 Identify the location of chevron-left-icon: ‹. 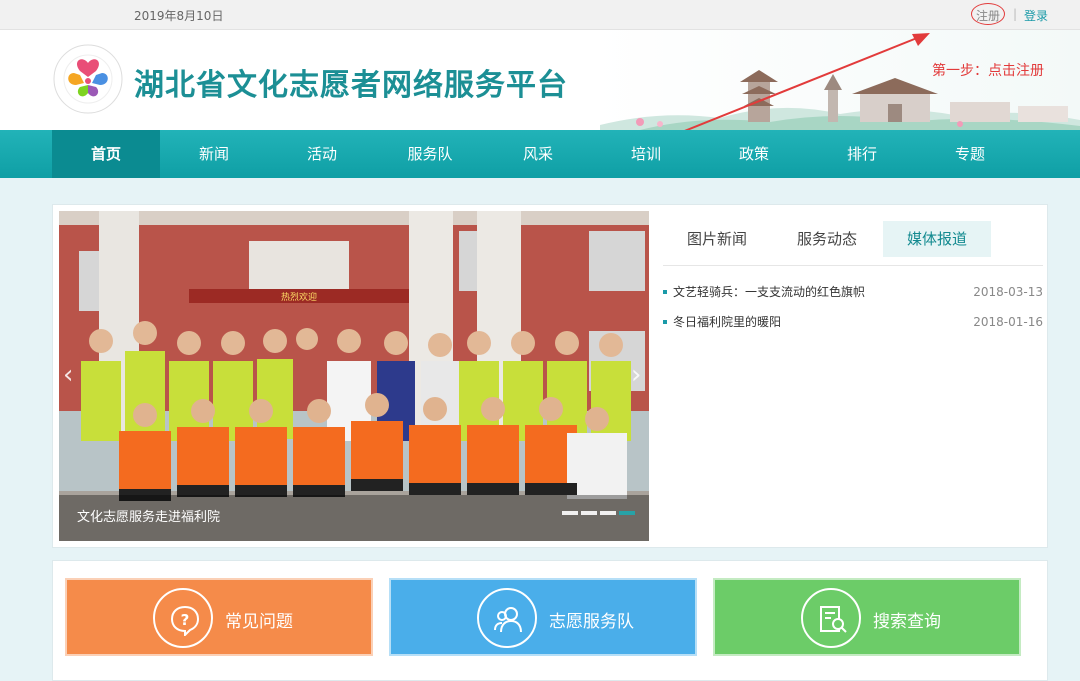
(68, 375).